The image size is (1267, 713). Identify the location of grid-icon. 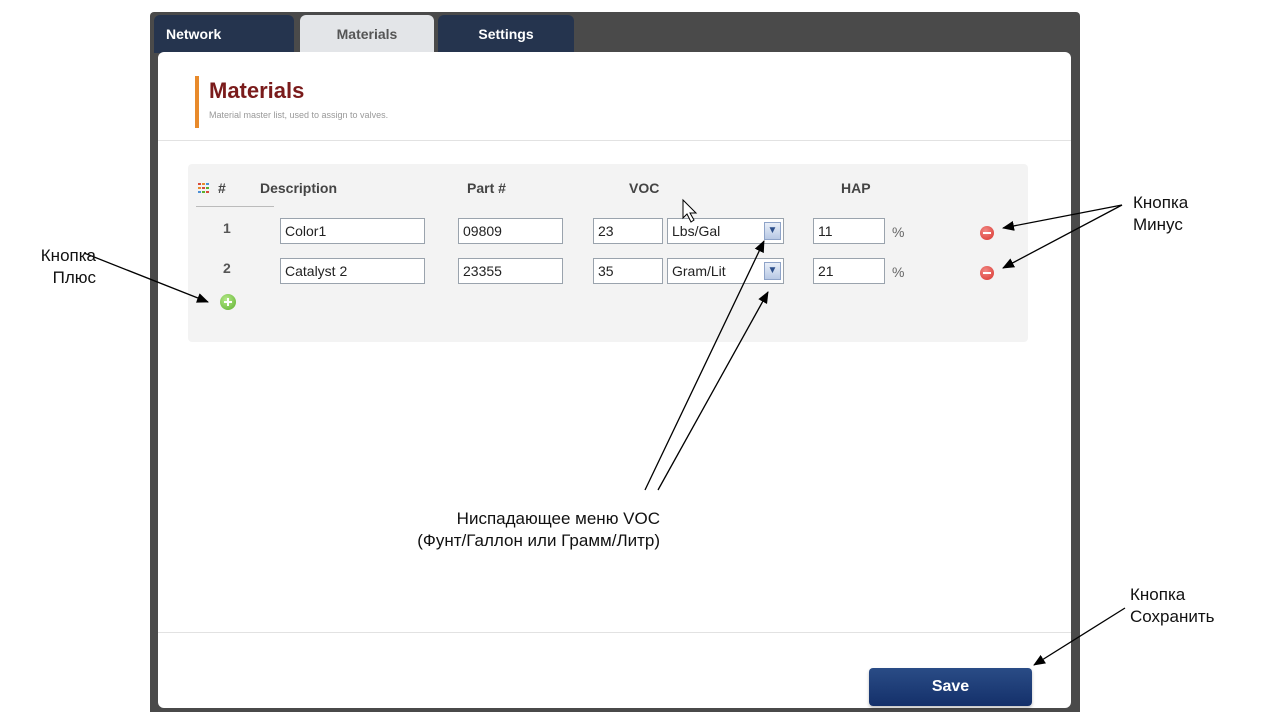
(204, 188).